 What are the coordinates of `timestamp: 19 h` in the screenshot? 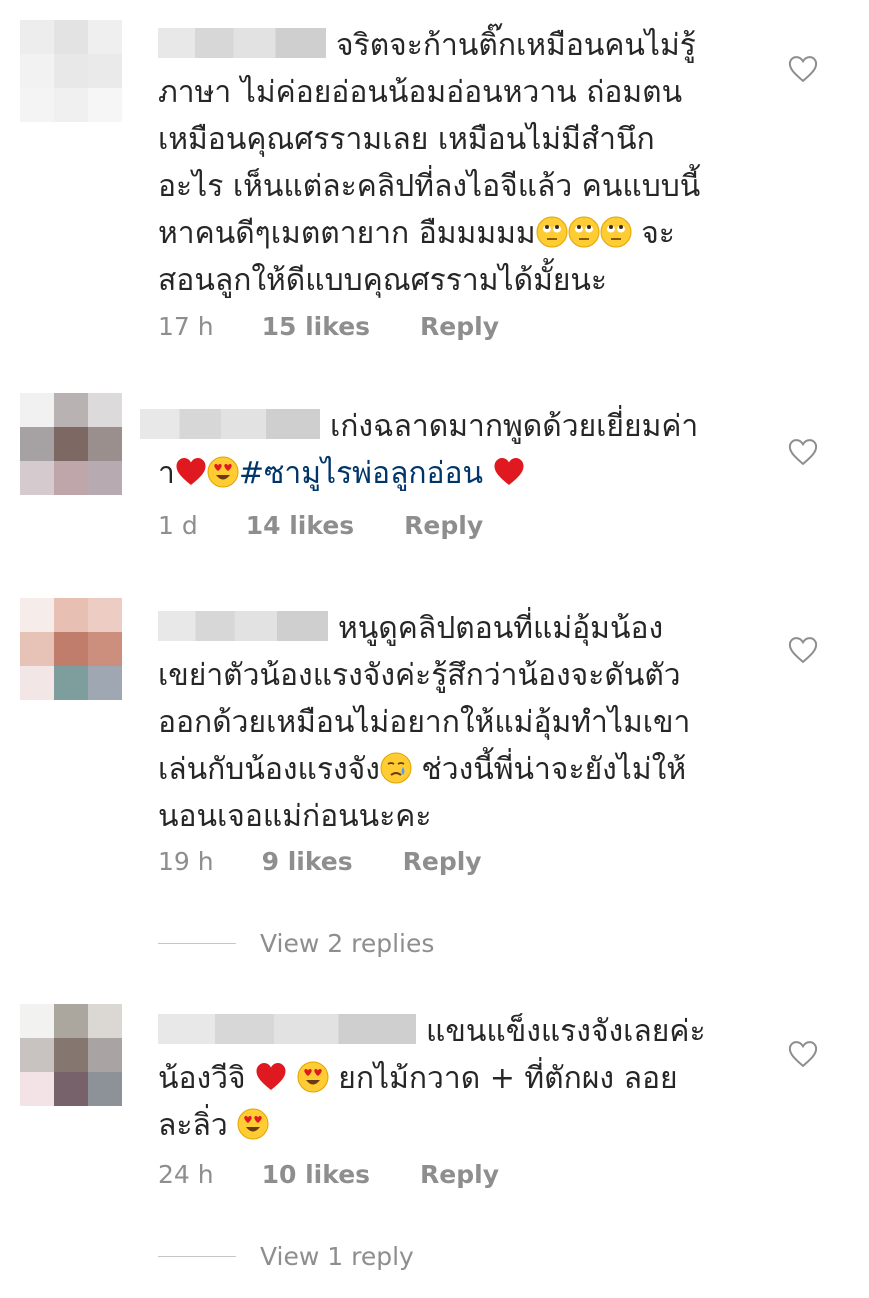 It's located at (186, 861).